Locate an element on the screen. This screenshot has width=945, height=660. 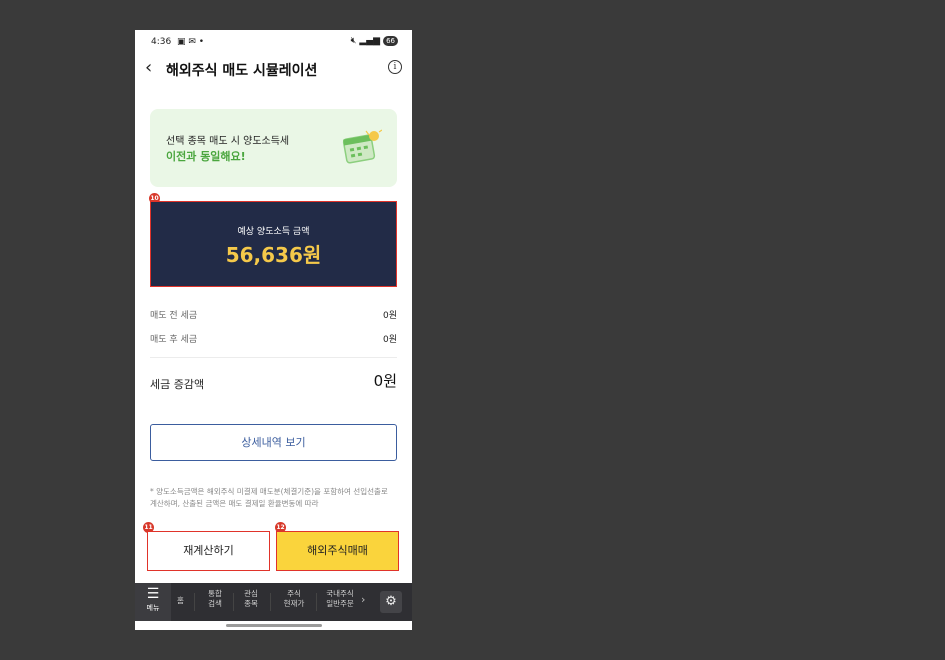
nav-search: 통합 검색 is located at coordinates (215, 599).